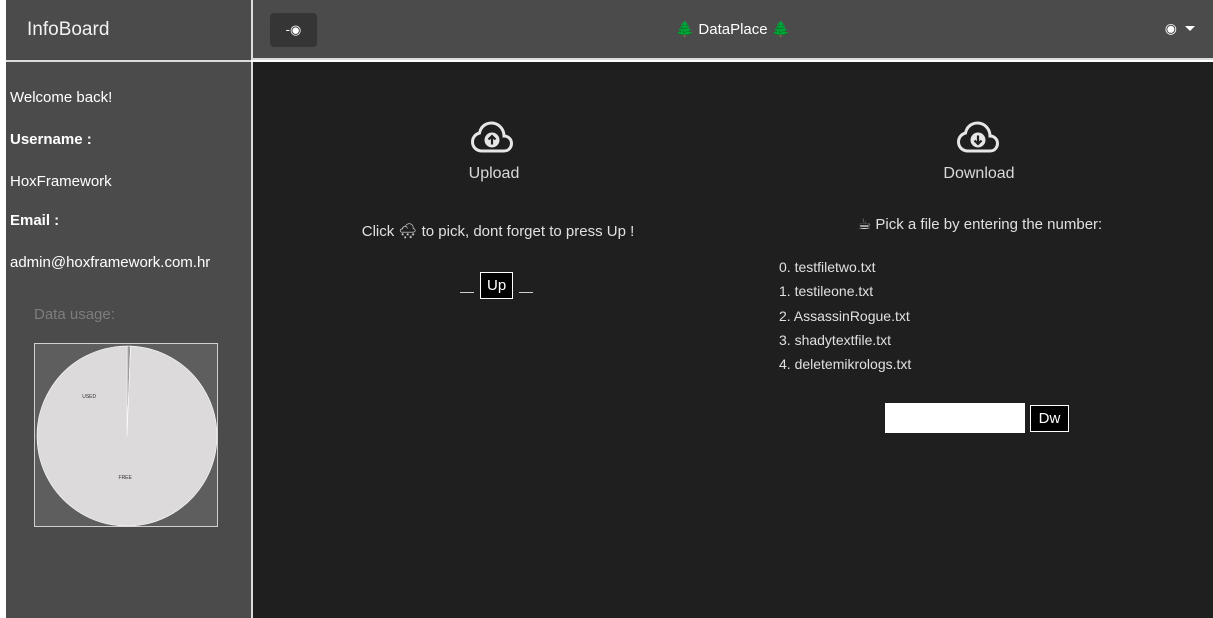 This screenshot has height=618, width=1213. I want to click on top-bar: -◉ 🌲 DataPlace 🌲 ◉, so click(732, 30).